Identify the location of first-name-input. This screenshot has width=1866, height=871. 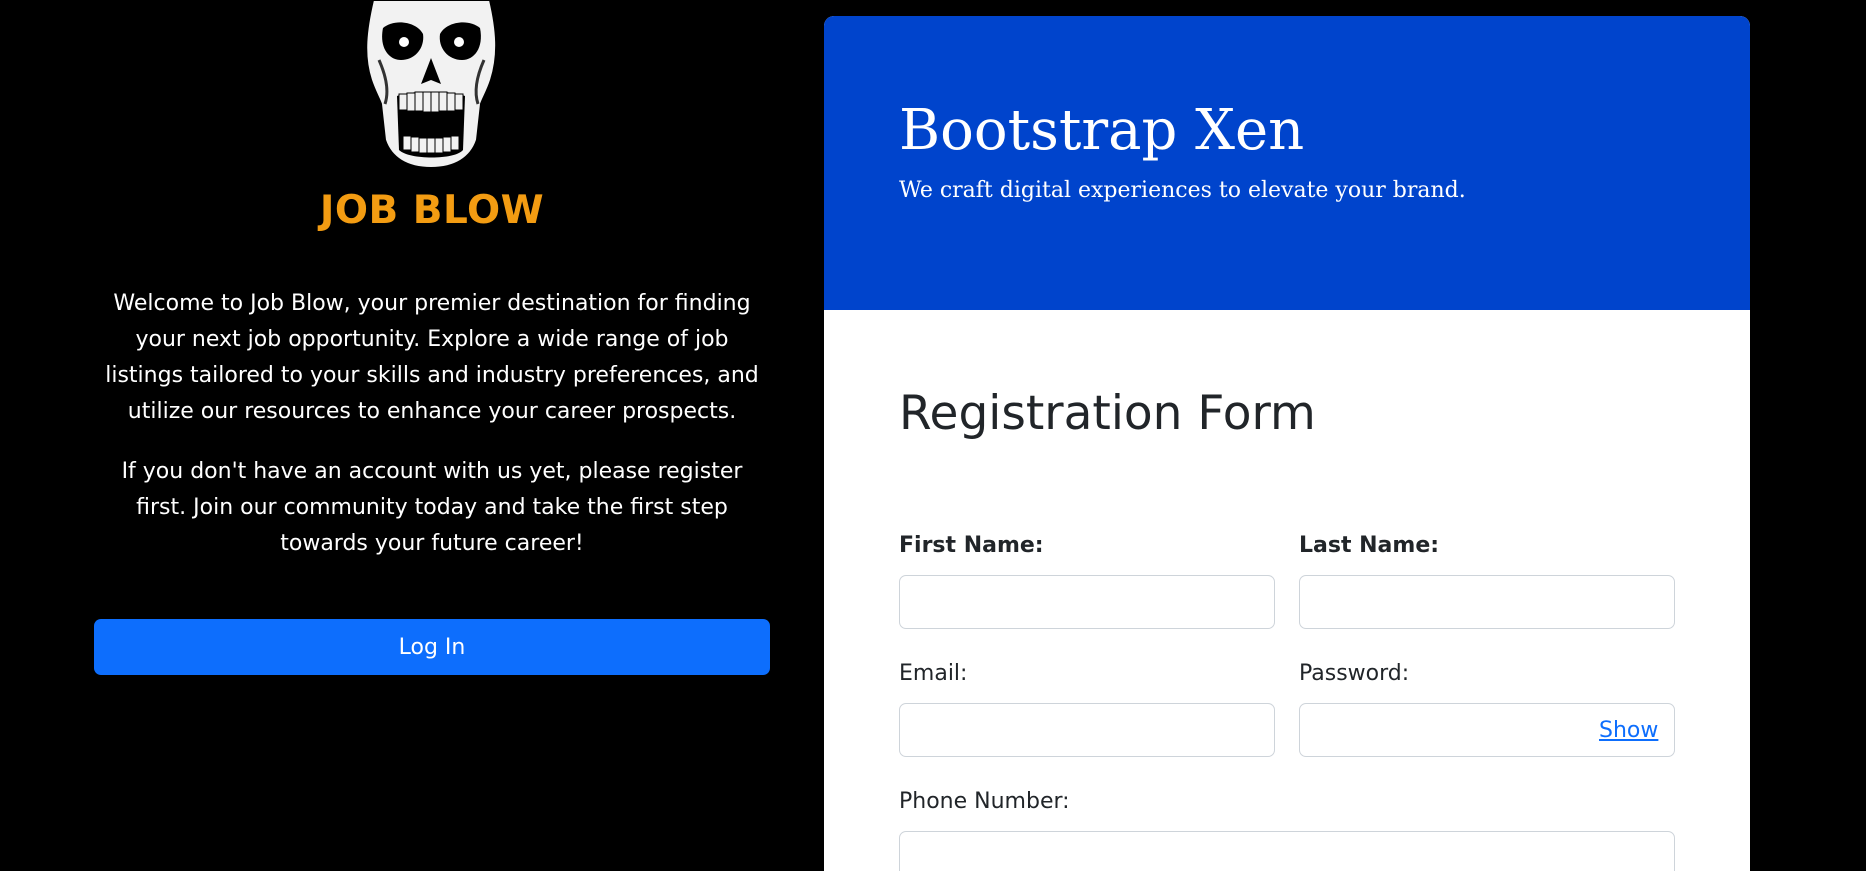
(1087, 602).